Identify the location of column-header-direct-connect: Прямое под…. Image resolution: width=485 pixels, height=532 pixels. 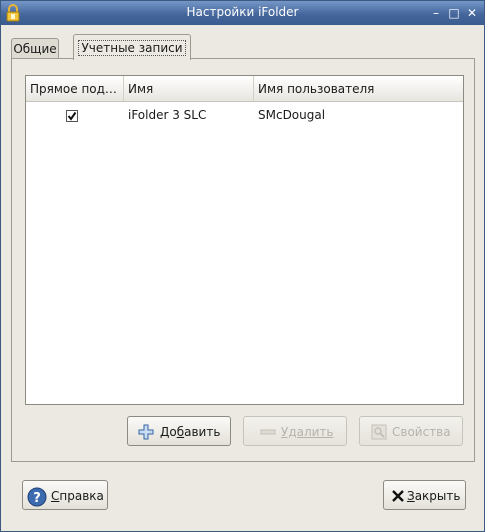
(75, 88).